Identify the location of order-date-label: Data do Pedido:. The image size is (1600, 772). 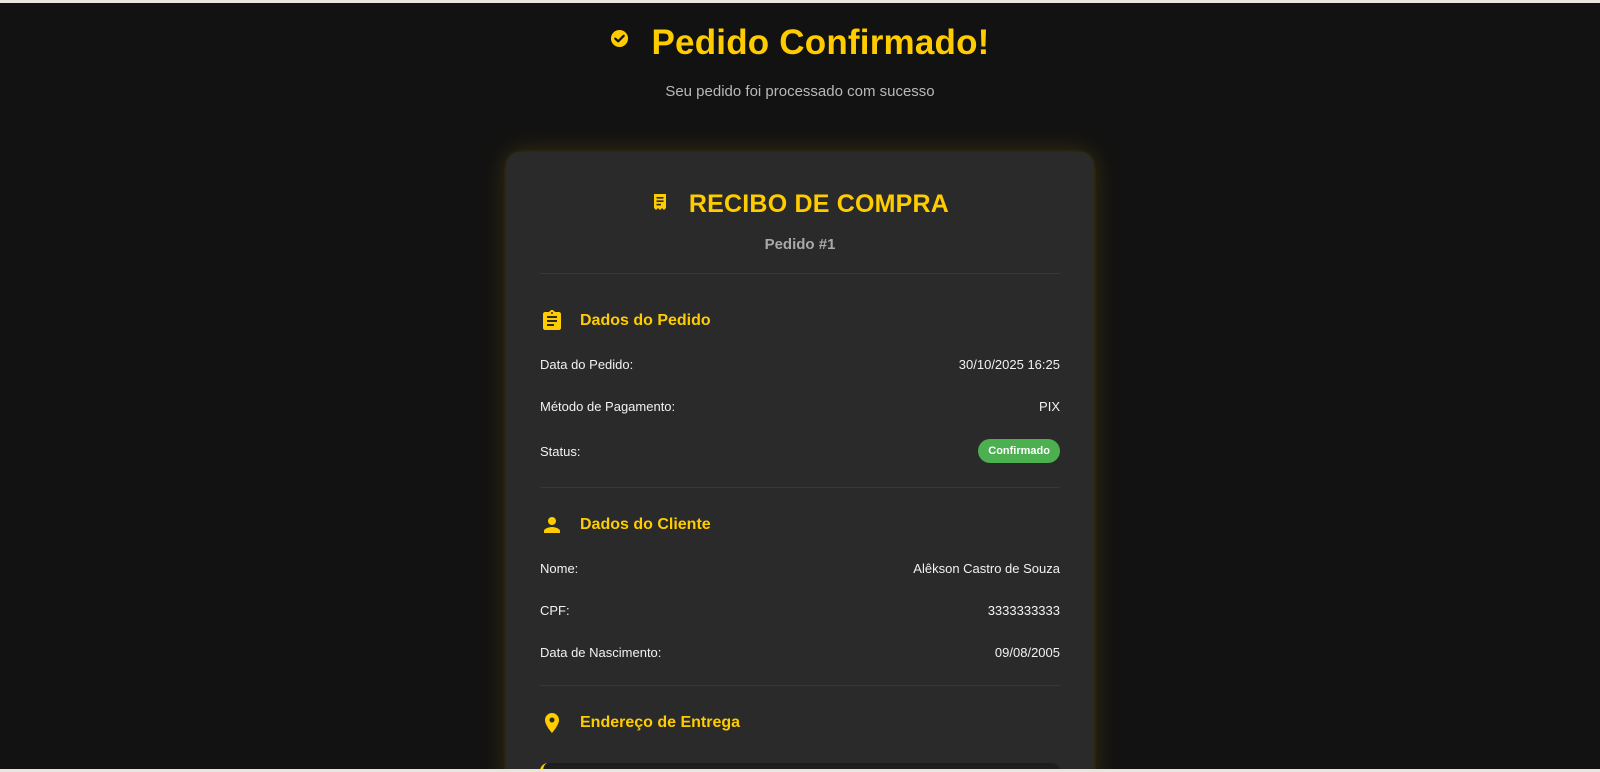
(587, 364).